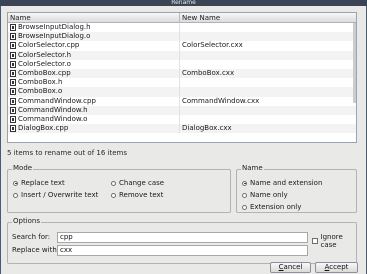 The height and width of the screenshot is (274, 367). I want to click on new-name-cell: DialogBox.cxx, so click(207, 128).